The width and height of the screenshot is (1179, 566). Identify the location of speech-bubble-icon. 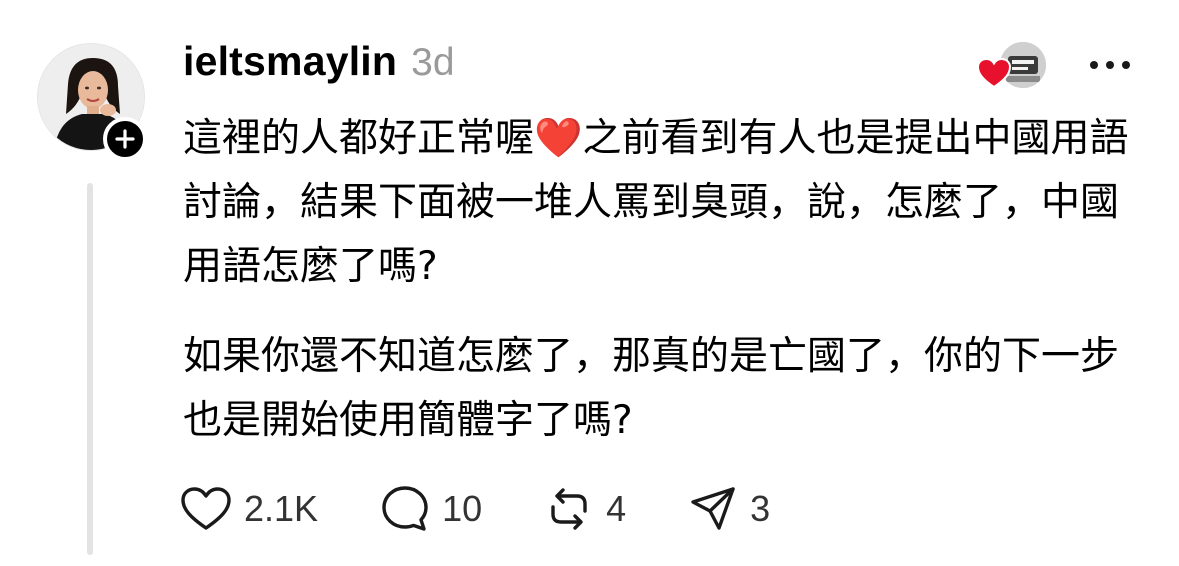
(405, 508).